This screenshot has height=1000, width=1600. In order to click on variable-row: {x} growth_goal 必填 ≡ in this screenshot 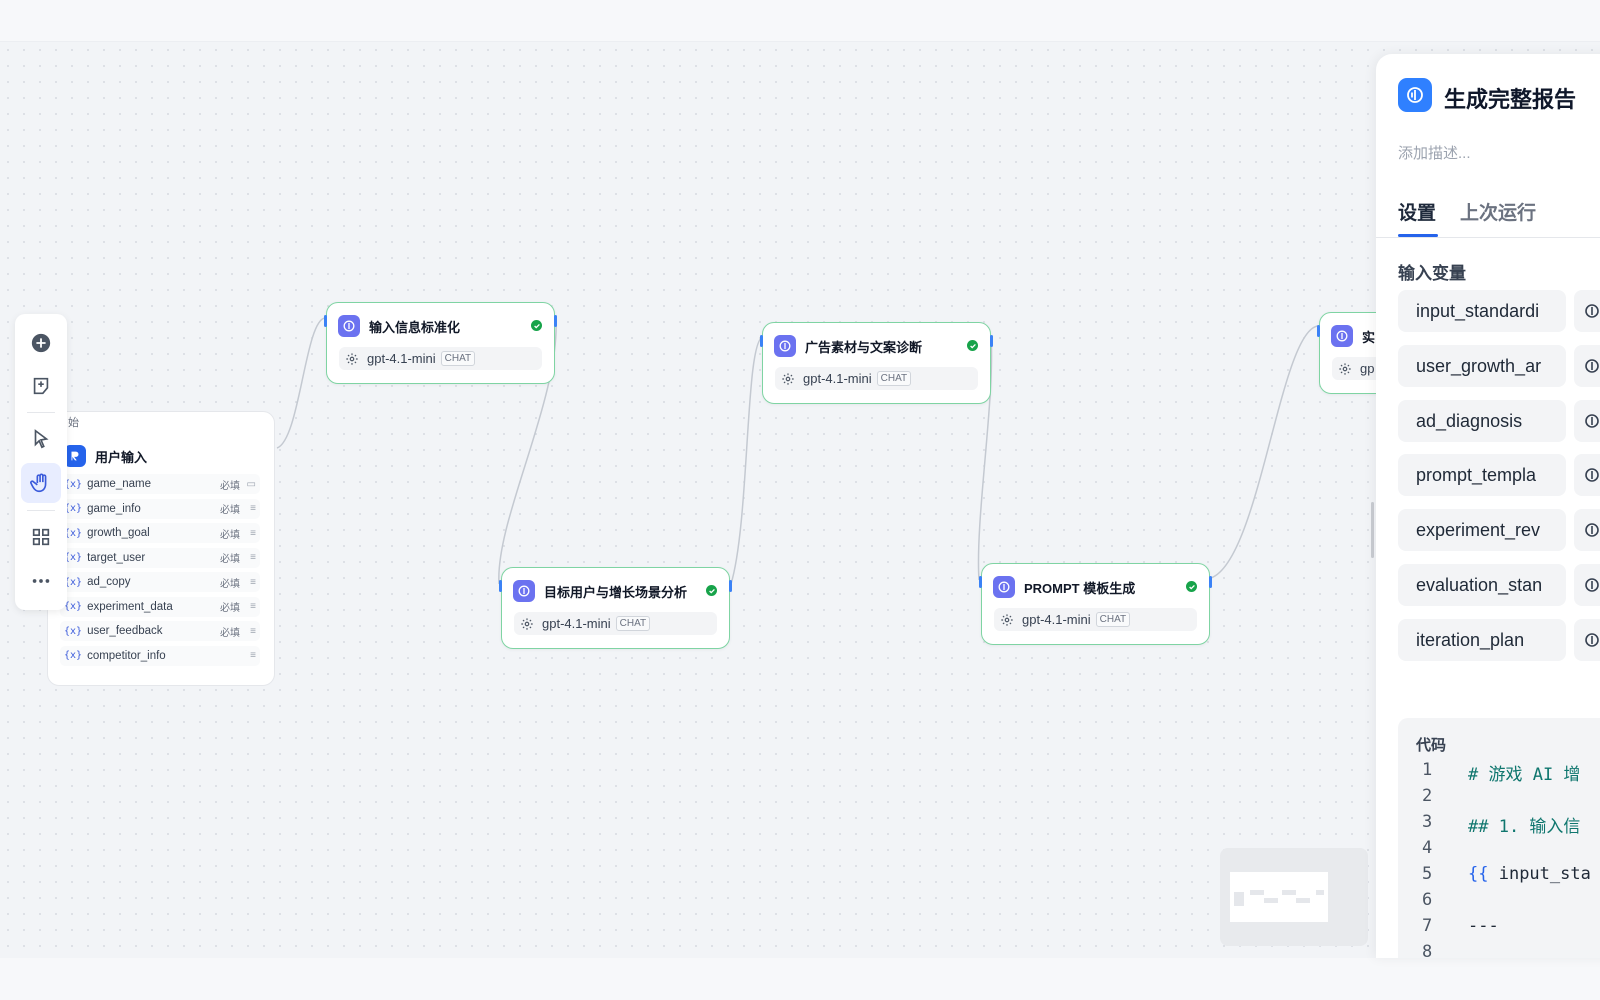, I will do `click(160, 533)`.